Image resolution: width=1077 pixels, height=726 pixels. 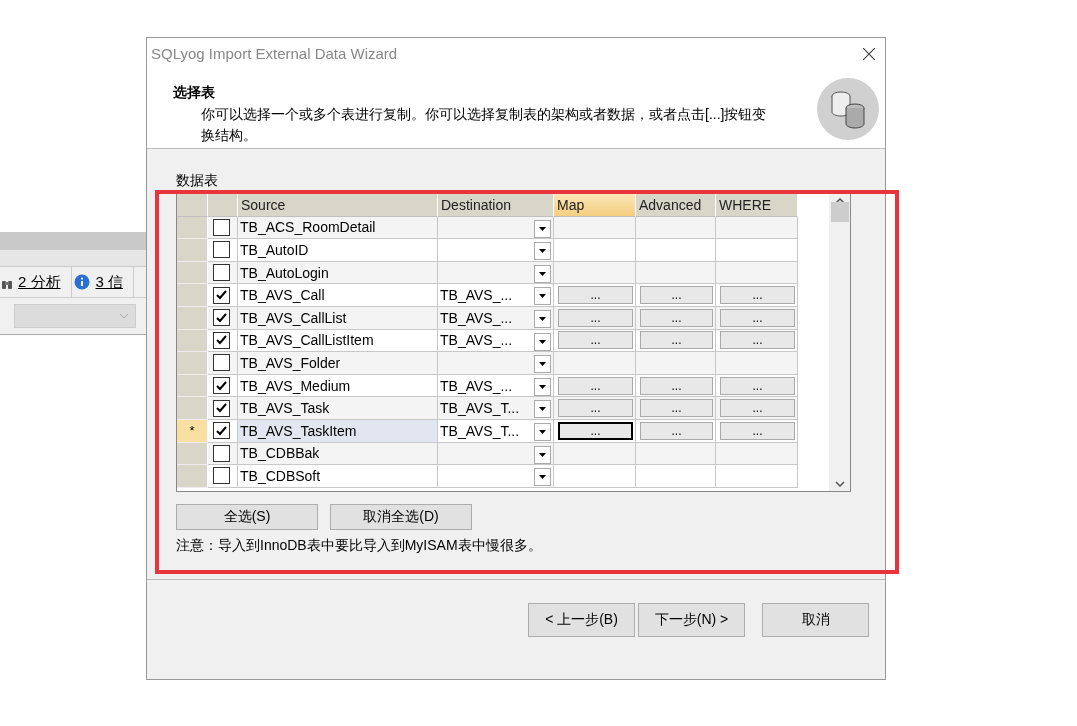 What do you see at coordinates (247, 517) in the screenshot?
I see `select-button: 全选(S)` at bounding box center [247, 517].